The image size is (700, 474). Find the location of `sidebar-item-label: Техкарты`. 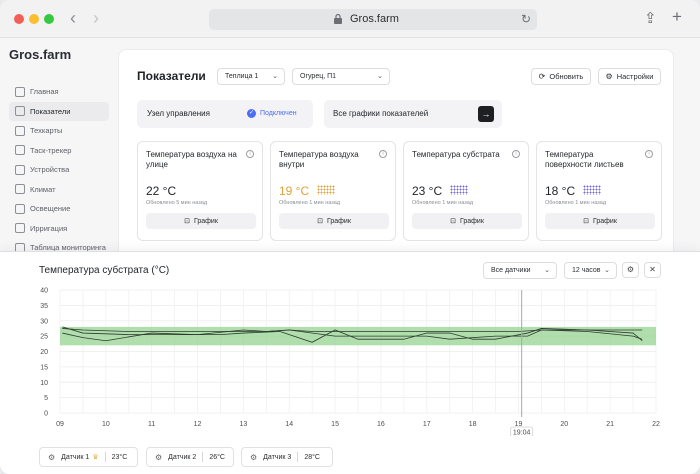

sidebar-item-label: Техкарты is located at coordinates (46, 131).